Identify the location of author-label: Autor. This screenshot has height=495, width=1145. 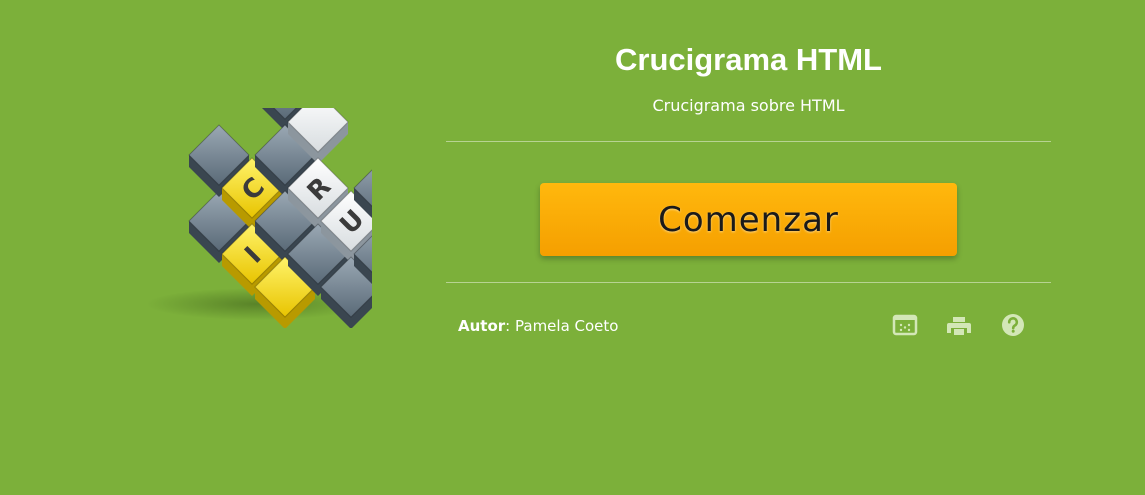
(482, 326).